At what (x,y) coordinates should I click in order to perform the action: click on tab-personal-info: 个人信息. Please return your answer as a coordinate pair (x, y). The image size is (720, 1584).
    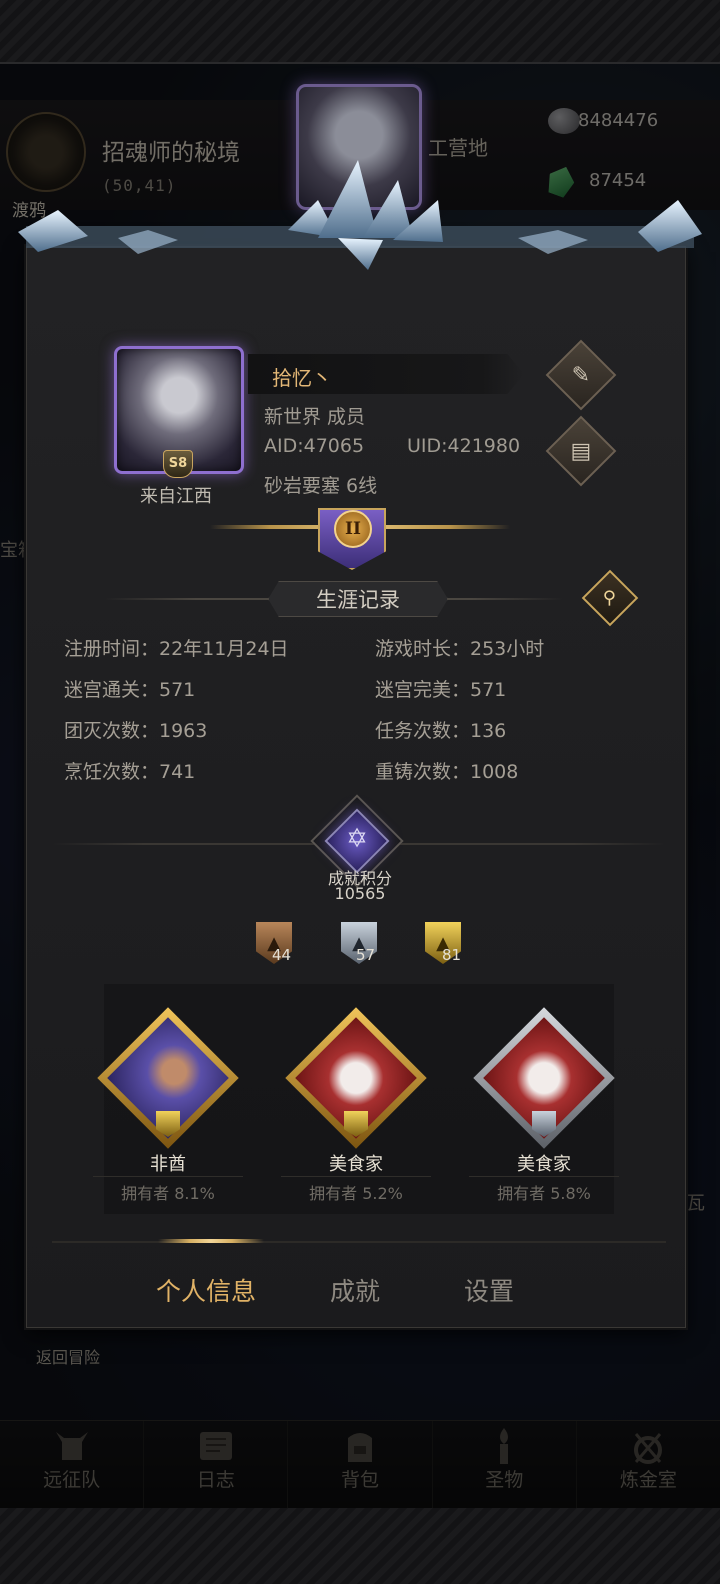
    Looking at the image, I should click on (206, 1290).